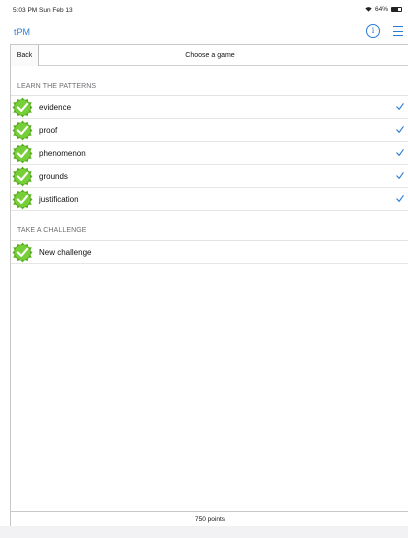  Describe the element at coordinates (381, 9) in the screenshot. I see `battery-percent: 64%` at that location.